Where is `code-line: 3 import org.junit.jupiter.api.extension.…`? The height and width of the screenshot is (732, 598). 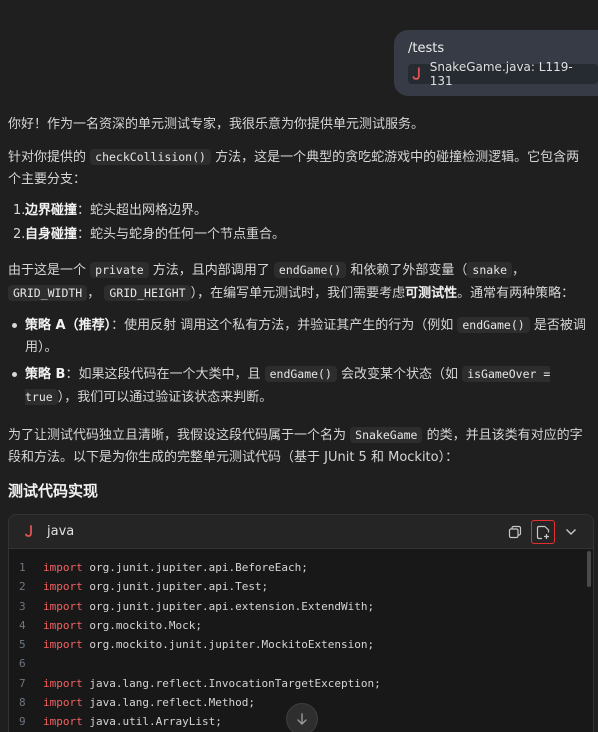
code-line: 3 import org.junit.jupiter.api.extension.… is located at coordinates (301, 606).